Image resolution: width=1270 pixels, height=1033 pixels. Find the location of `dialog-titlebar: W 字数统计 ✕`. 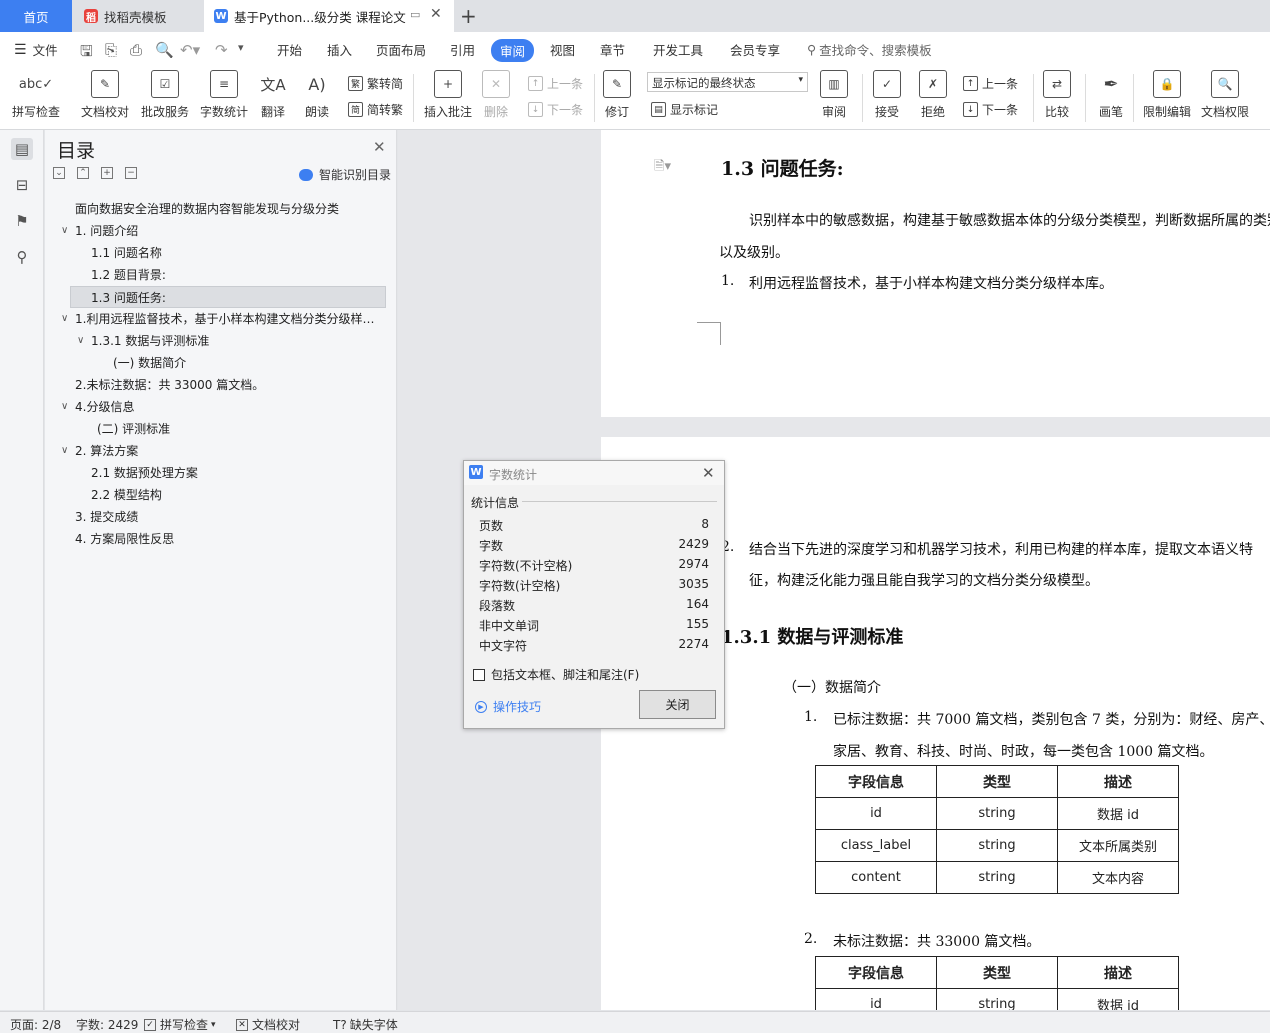

dialog-titlebar: W 字数统计 ✕ is located at coordinates (594, 473).